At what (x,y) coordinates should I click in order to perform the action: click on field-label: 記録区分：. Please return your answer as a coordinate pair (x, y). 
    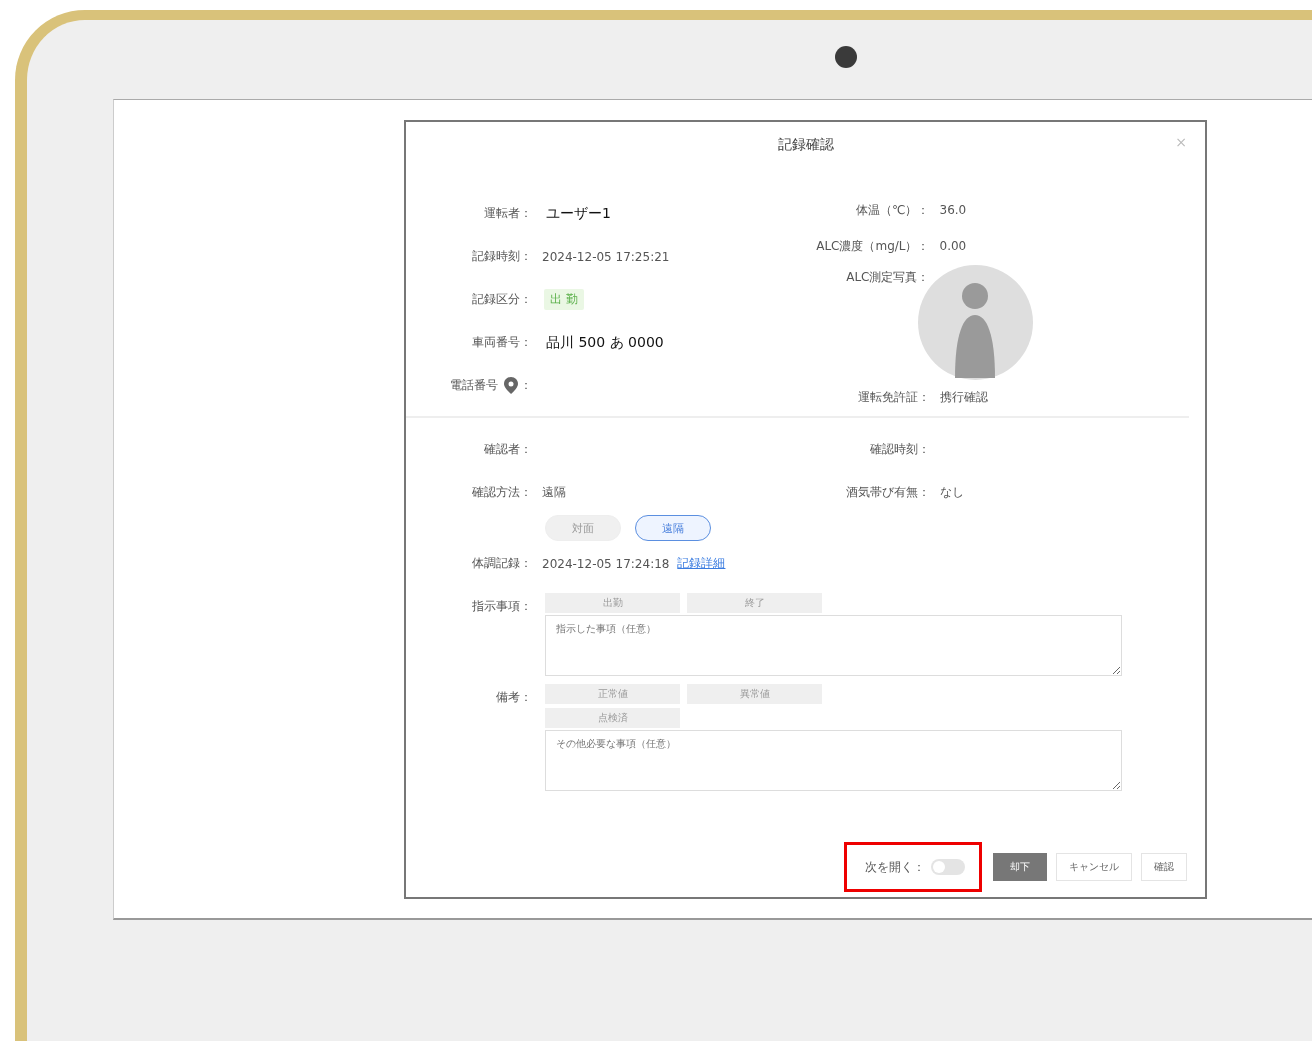
    Looking at the image, I should click on (501, 299).